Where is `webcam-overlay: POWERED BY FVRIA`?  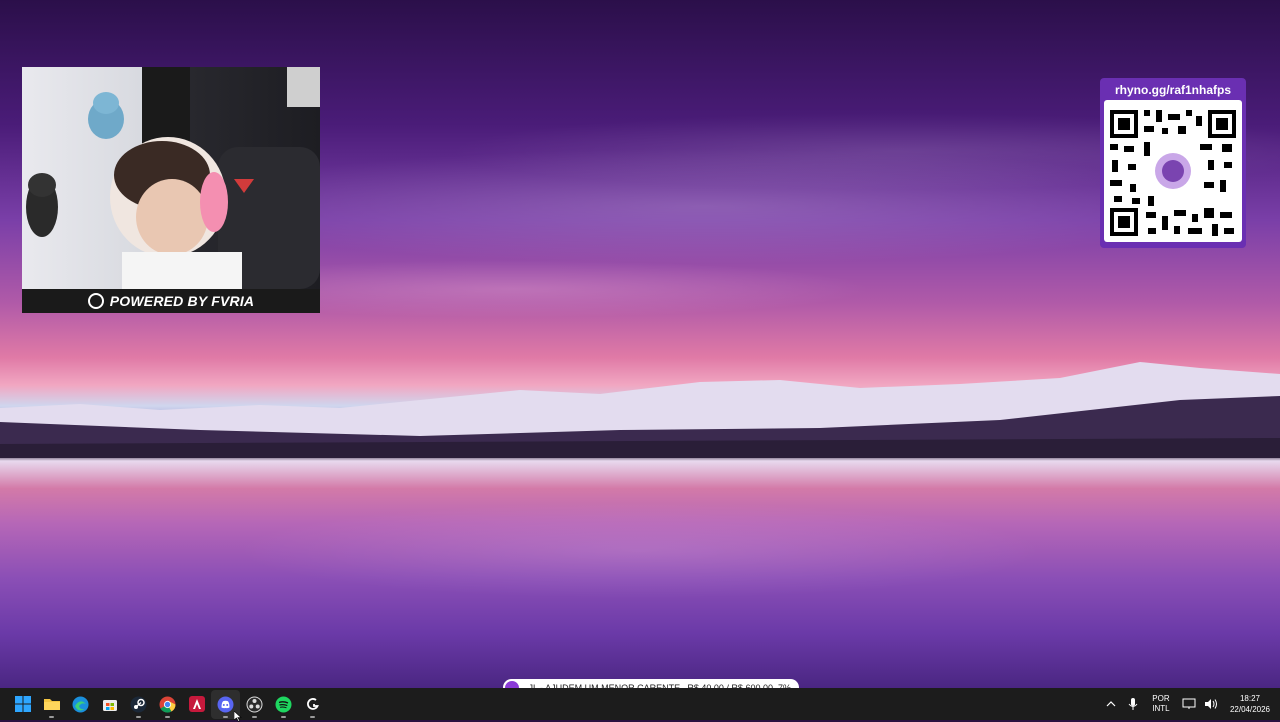 webcam-overlay: POWERED BY FVRIA is located at coordinates (171, 190).